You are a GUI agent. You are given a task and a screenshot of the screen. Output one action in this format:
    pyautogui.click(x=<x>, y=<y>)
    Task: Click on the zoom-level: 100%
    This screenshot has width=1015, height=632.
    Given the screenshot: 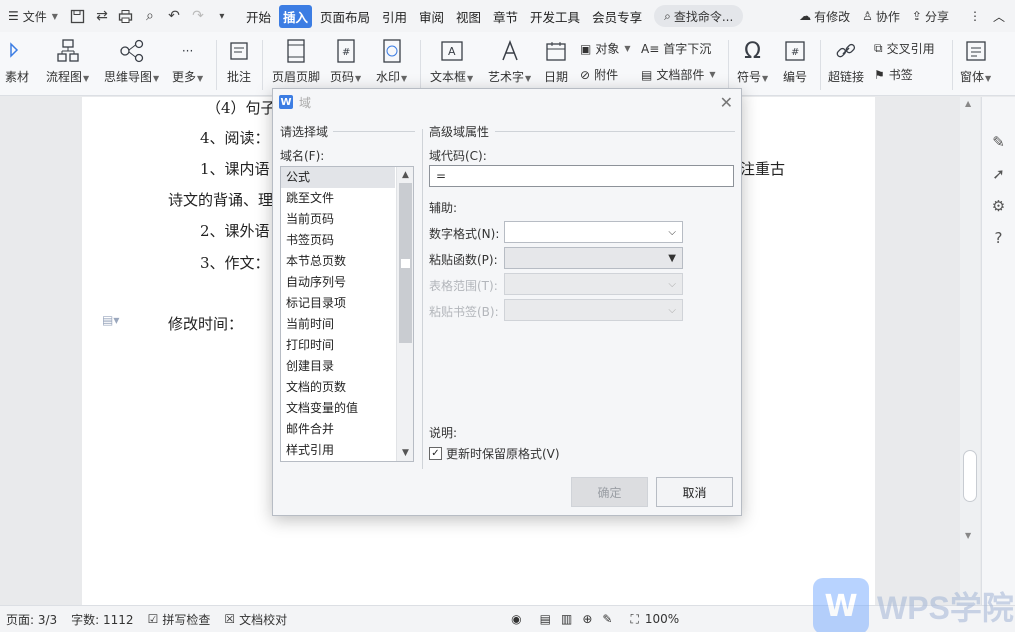 What is the action you would take?
    pyautogui.click(x=662, y=619)
    